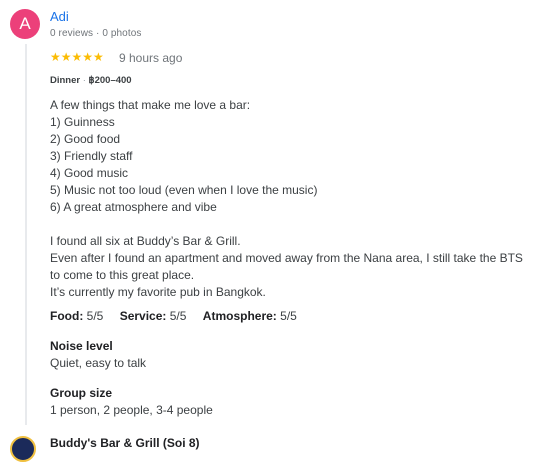  What do you see at coordinates (81, 346) in the screenshot?
I see `noise-level-label: Noise level` at bounding box center [81, 346].